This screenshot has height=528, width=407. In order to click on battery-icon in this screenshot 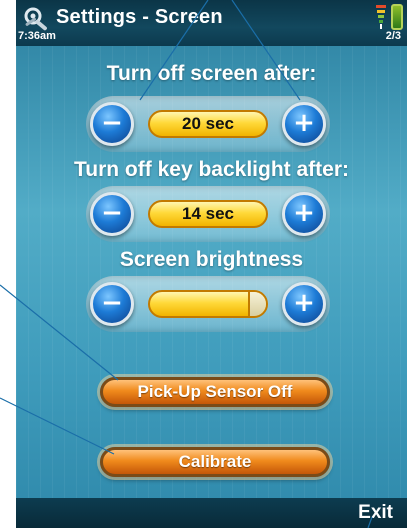, I will do `click(397, 17)`.